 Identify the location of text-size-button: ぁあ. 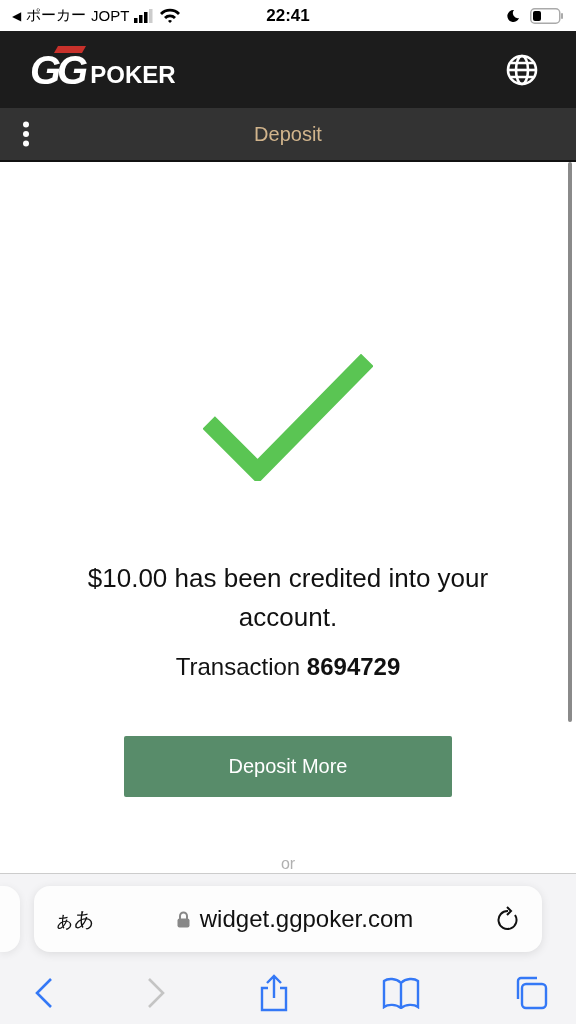
(74, 919).